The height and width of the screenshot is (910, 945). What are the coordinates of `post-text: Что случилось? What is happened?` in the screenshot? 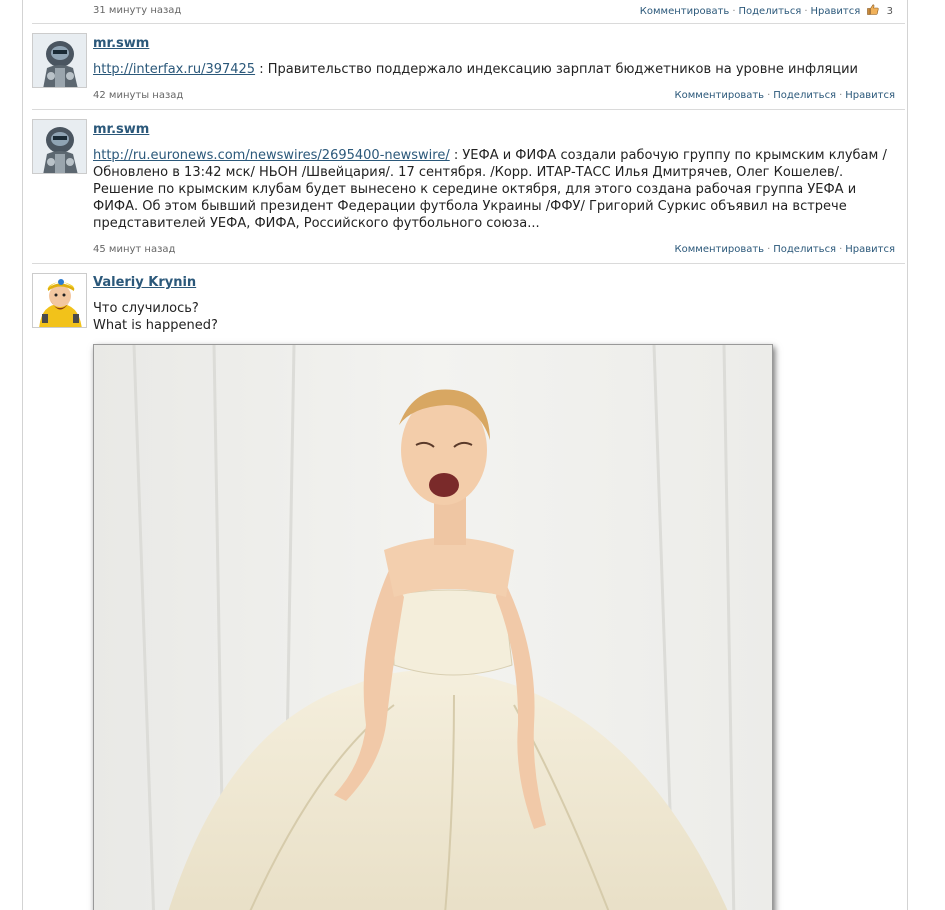 It's located at (498, 317).